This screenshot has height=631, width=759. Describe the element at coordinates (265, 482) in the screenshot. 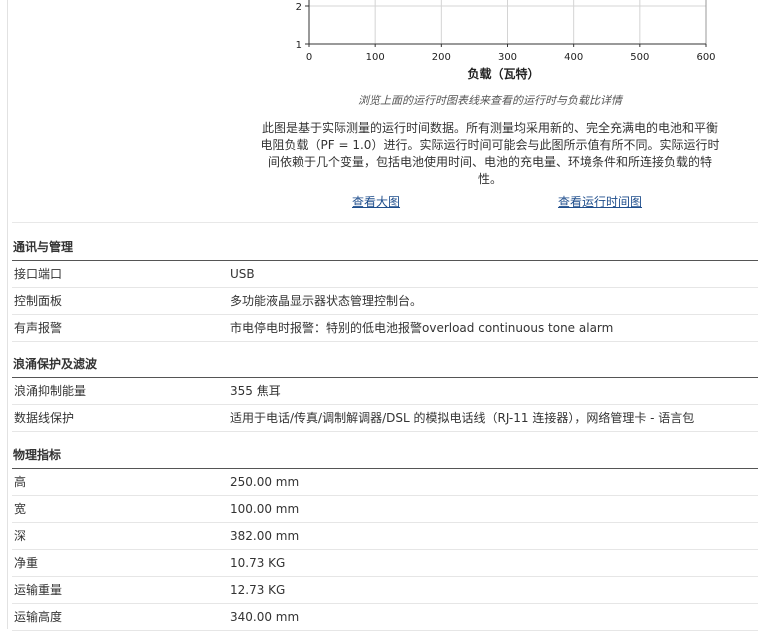

I see `spec-value: 250.00 mm` at that location.